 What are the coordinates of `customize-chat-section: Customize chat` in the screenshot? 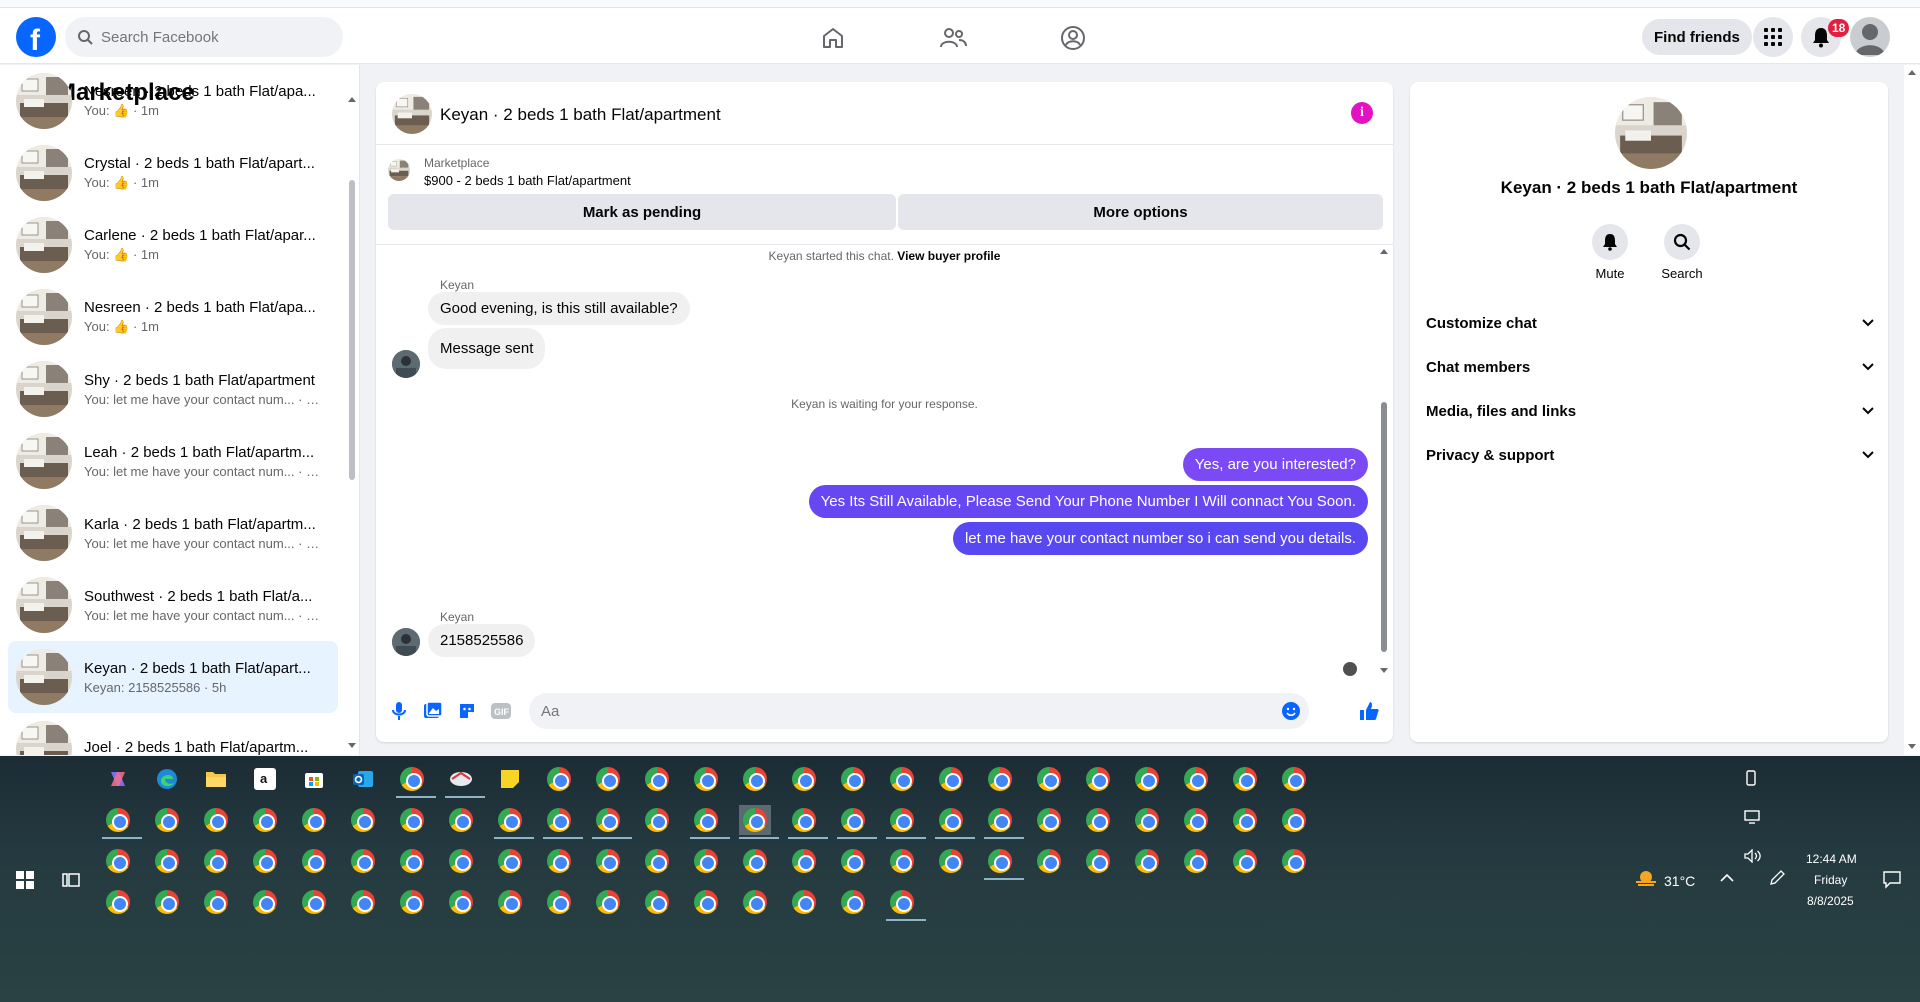 It's located at (1650, 323).